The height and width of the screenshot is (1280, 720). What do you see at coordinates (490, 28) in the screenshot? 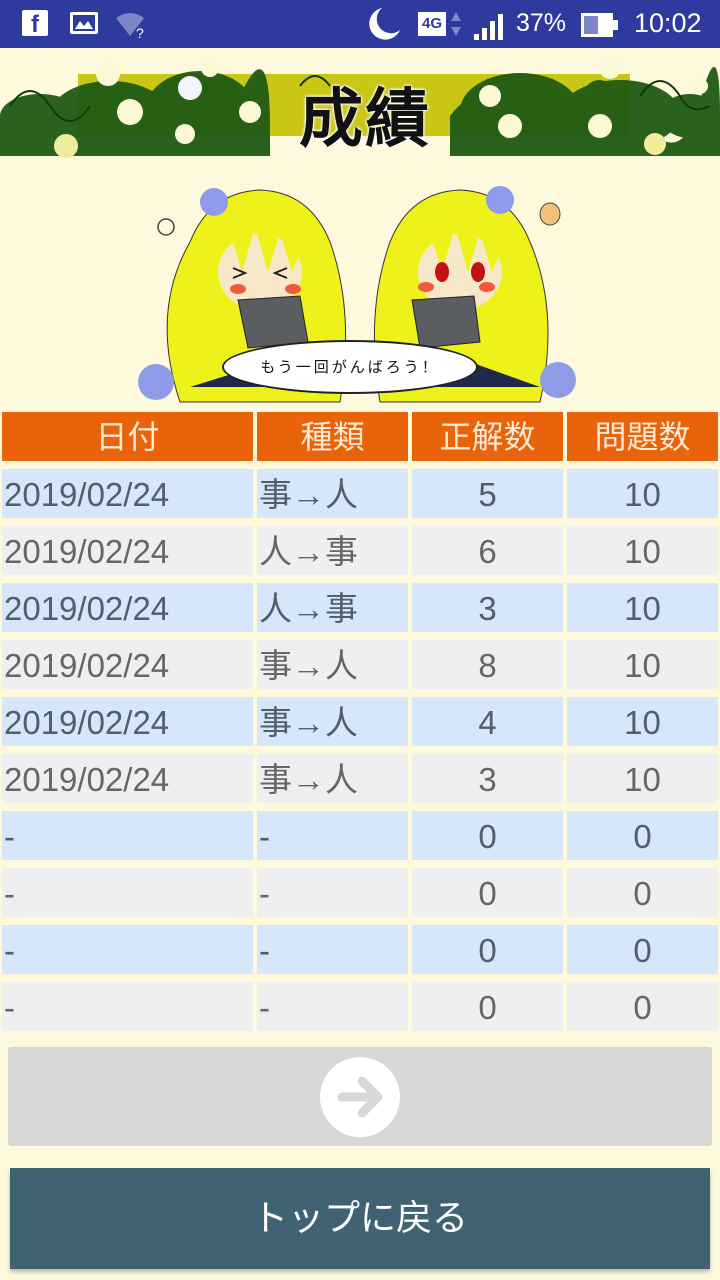
I see `signal-icon` at bounding box center [490, 28].